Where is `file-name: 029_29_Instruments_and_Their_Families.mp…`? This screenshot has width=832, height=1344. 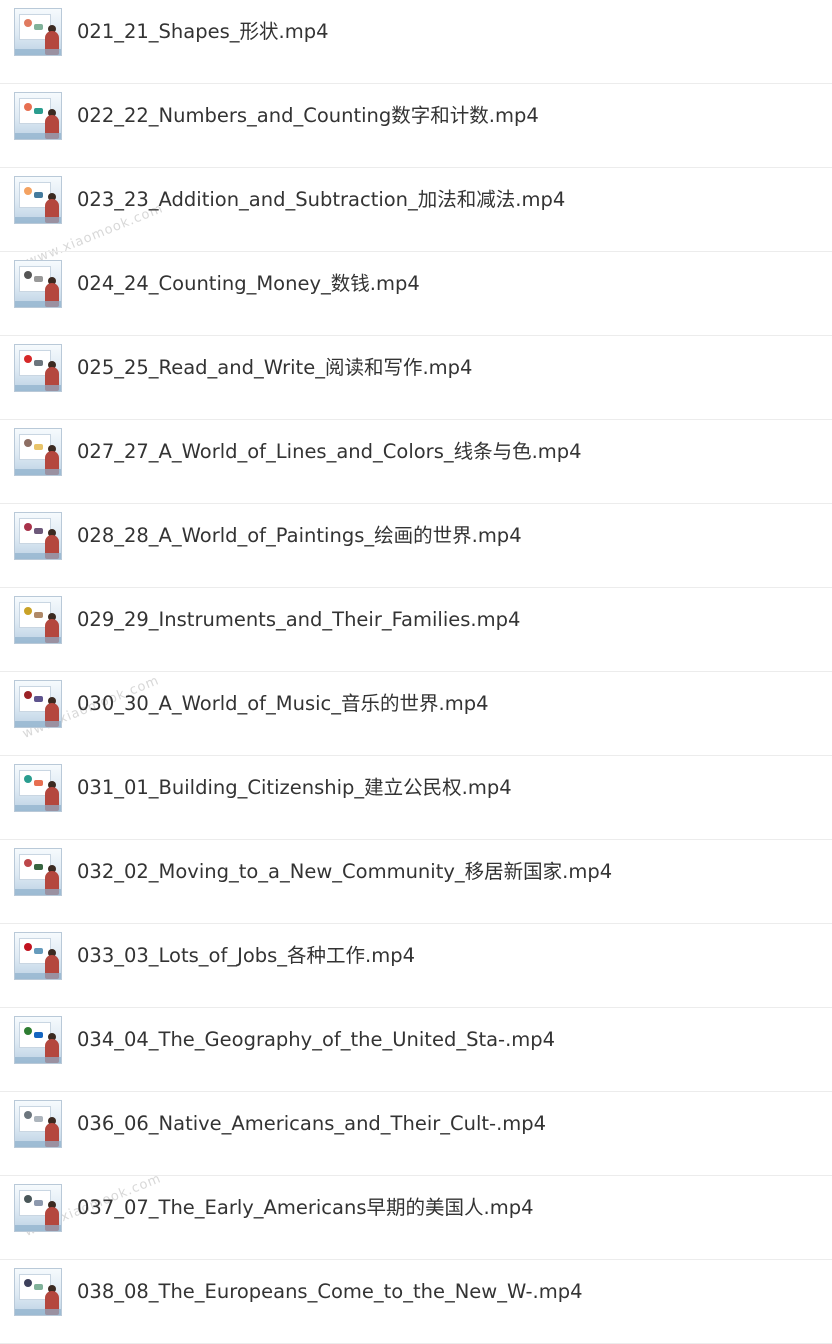
file-name: 029_29_Instruments_and_Their_Families.mp… is located at coordinates (298, 620).